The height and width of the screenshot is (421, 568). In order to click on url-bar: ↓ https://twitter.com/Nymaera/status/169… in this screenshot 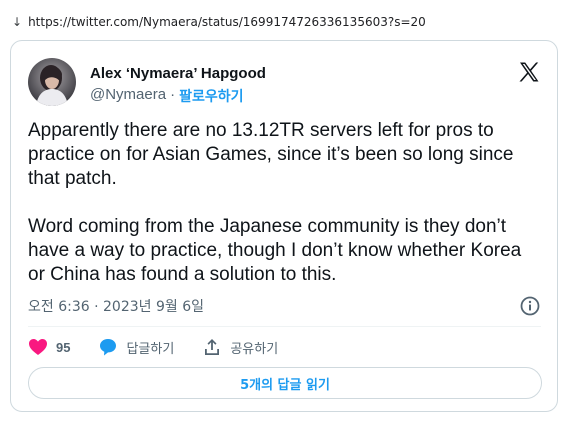, I will do `click(219, 22)`.